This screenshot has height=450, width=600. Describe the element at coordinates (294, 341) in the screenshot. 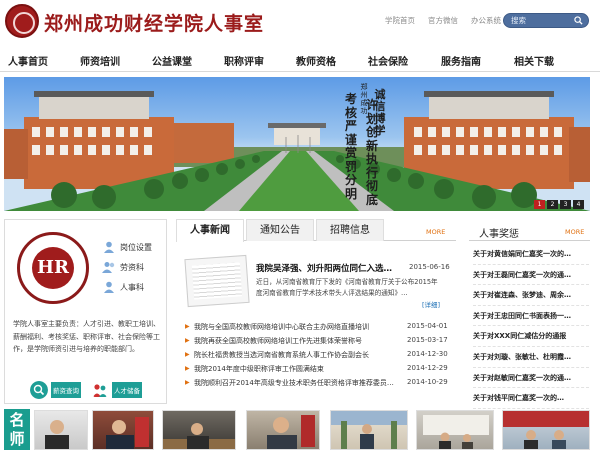

I see `news-title: 我院再获全国高校教师网络培训工作先进集体荣誉称号` at that location.